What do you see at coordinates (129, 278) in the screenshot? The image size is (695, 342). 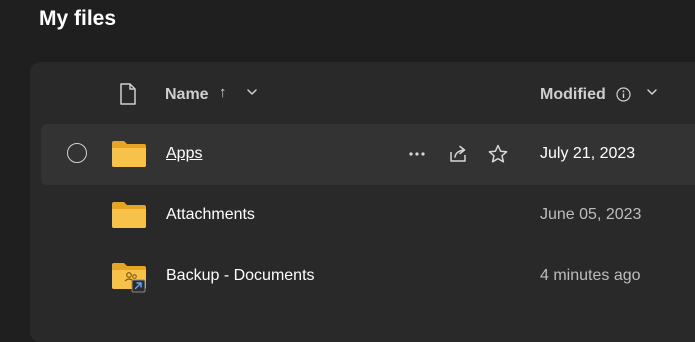 I see `shared-folder-shortcut-icon` at bounding box center [129, 278].